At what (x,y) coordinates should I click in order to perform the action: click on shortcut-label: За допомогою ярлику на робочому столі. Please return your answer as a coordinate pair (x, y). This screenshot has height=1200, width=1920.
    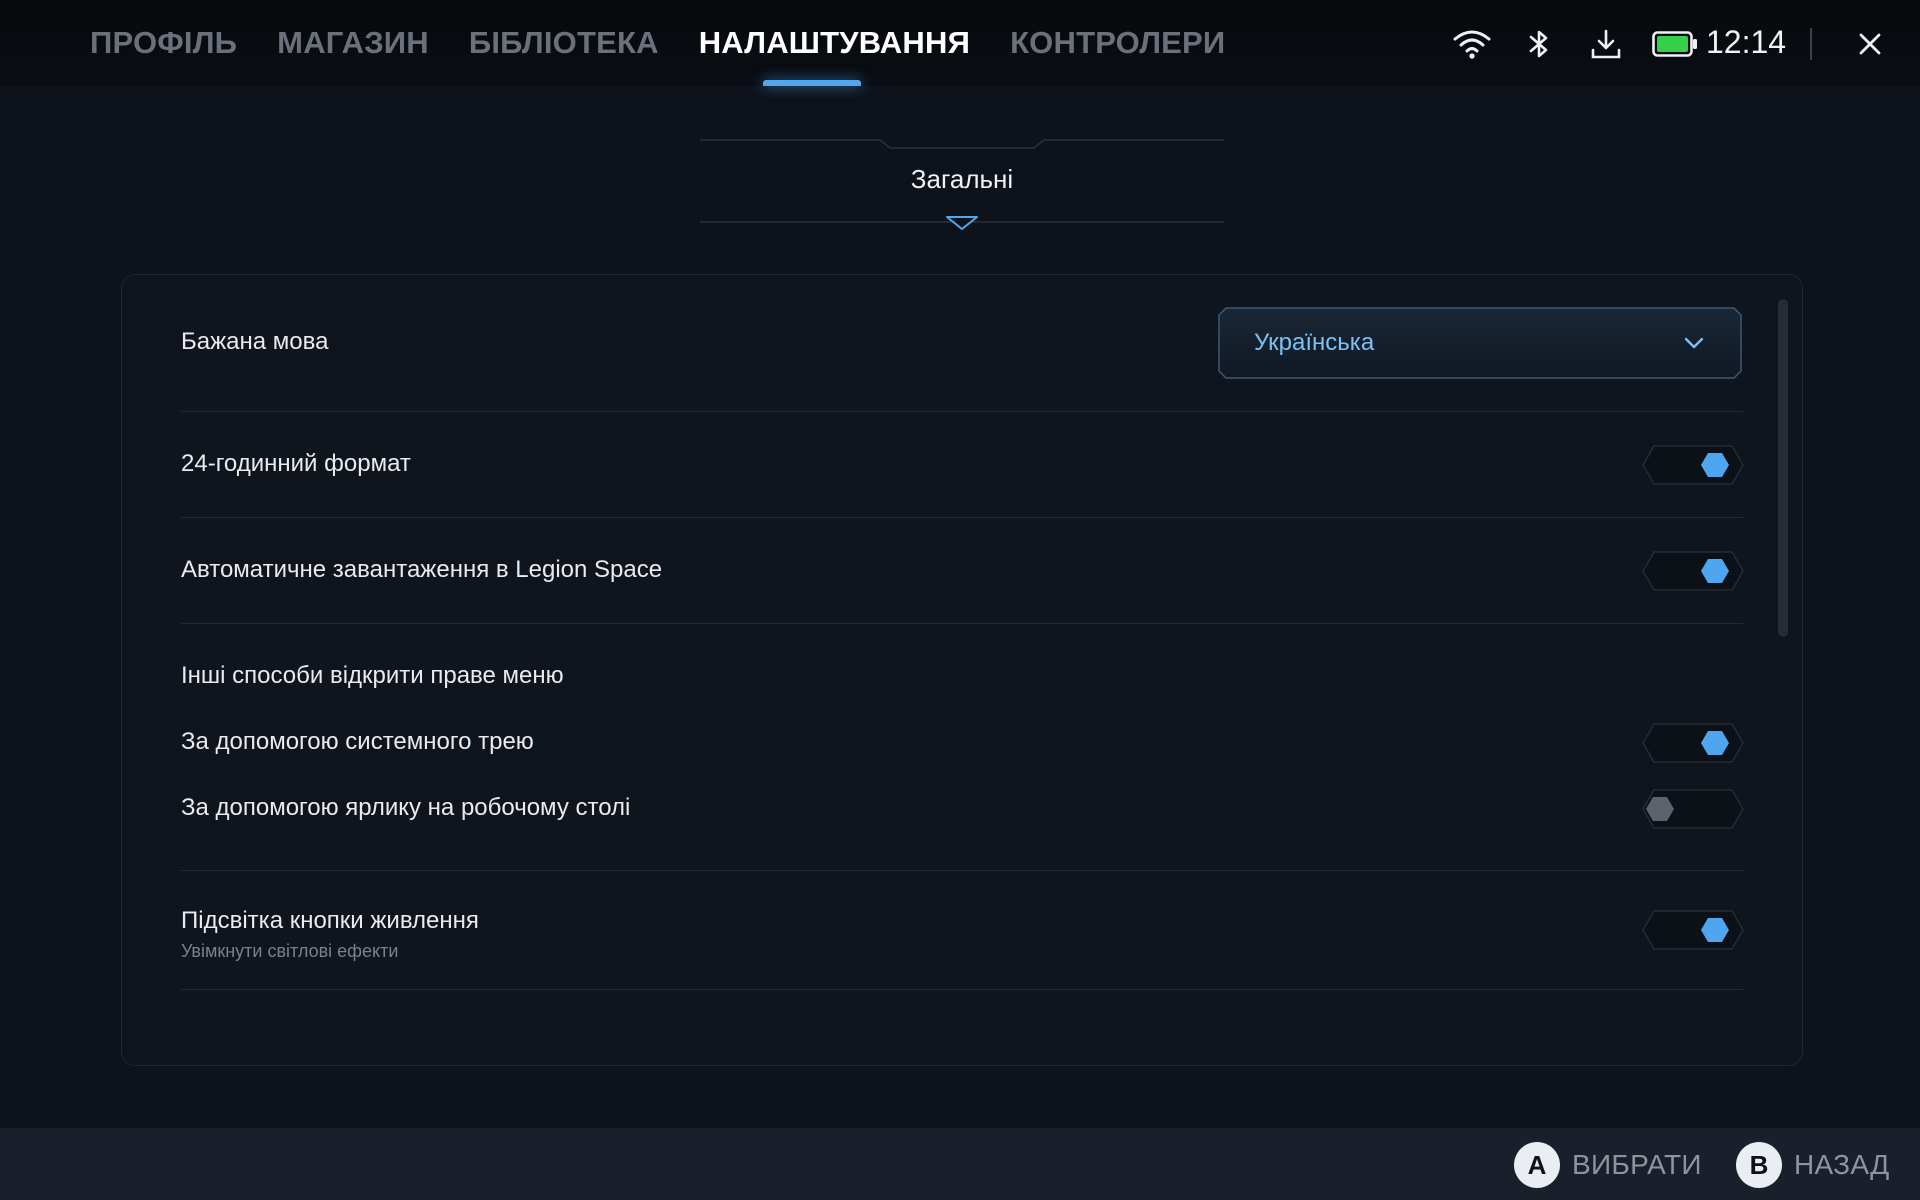
    Looking at the image, I should click on (406, 807).